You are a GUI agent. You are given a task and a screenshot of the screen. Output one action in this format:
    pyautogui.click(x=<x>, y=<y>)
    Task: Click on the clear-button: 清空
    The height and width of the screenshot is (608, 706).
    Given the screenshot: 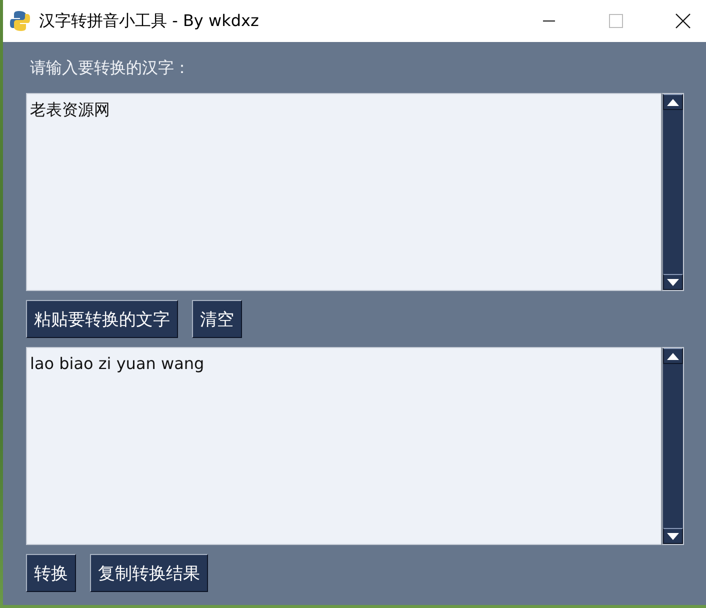 What is the action you would take?
    pyautogui.click(x=217, y=319)
    